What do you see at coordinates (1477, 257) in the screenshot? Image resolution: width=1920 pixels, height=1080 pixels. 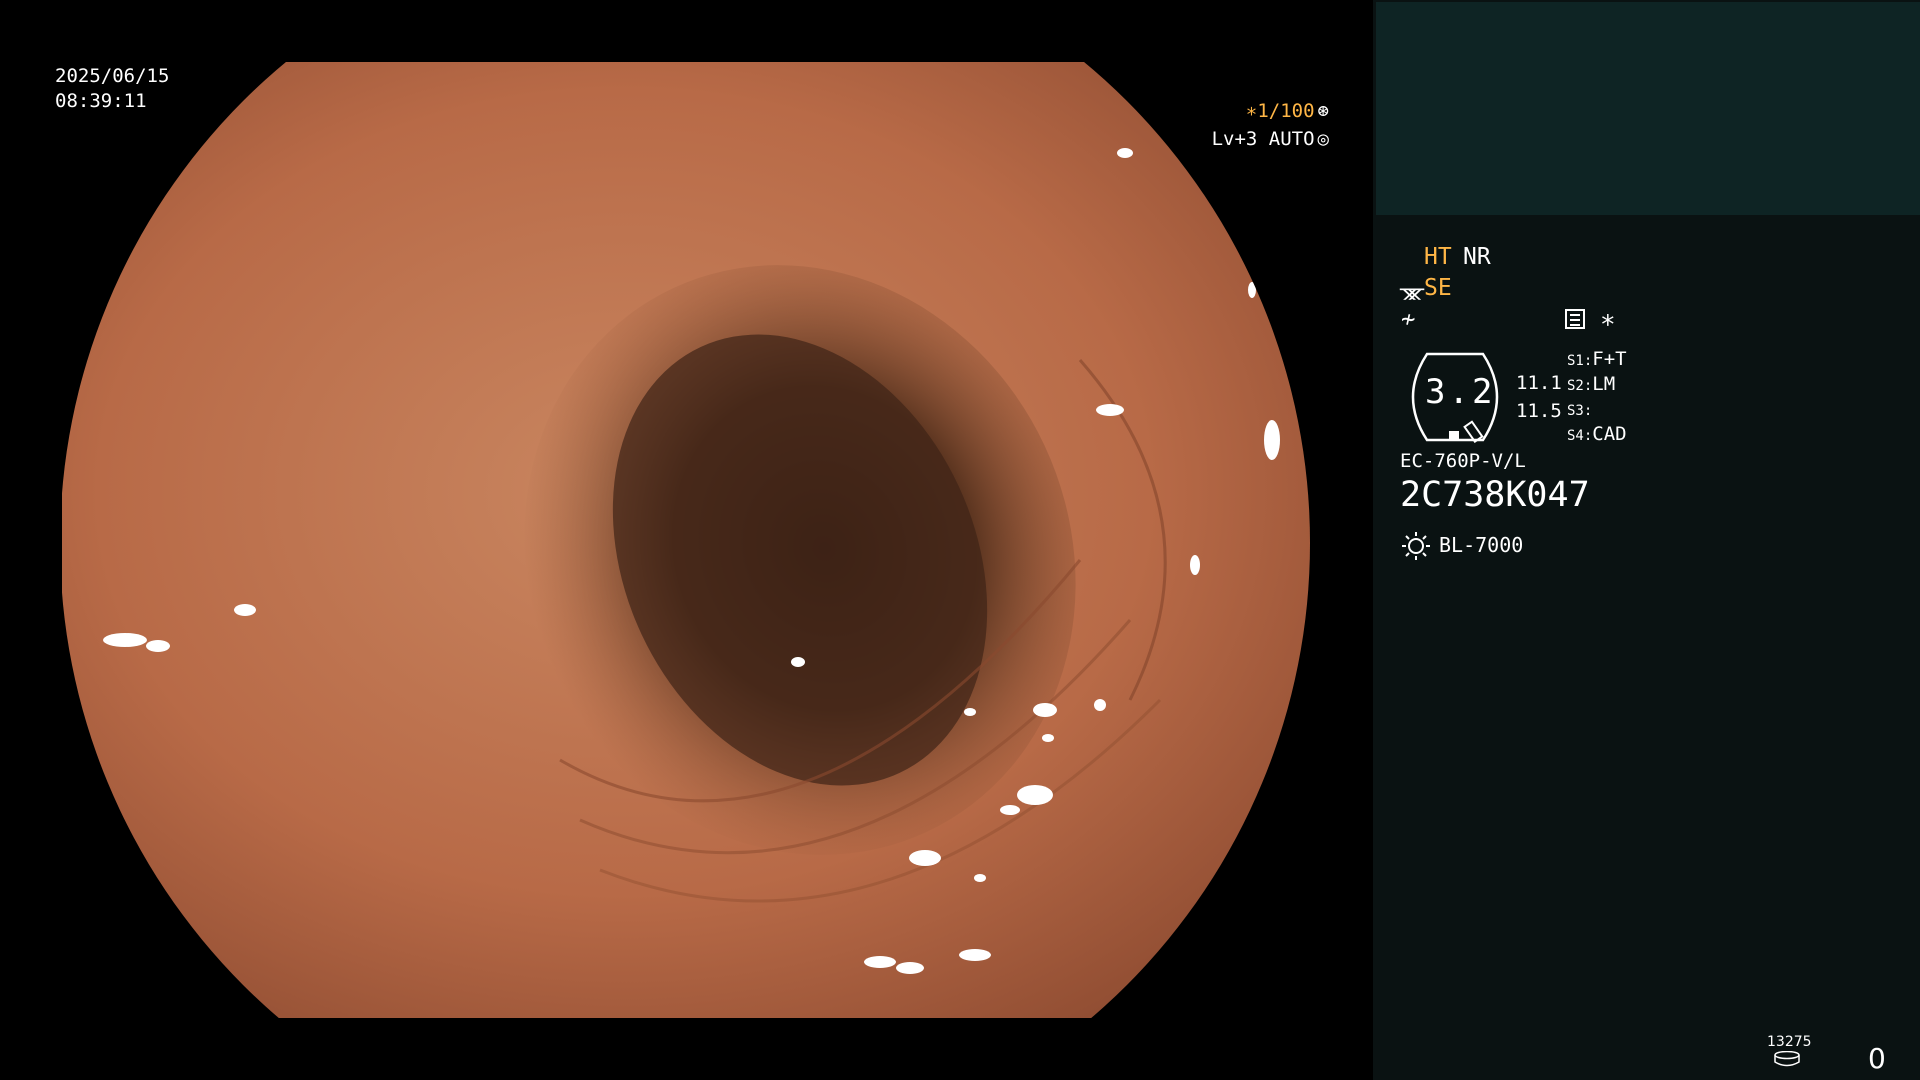 I see `nr-indicator: NR` at bounding box center [1477, 257].